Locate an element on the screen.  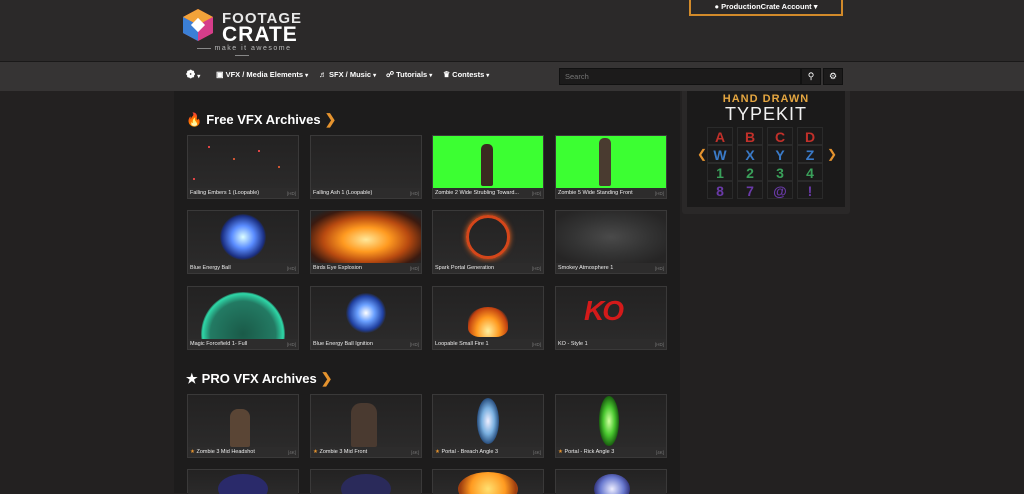
thumbnail-smoke is located at coordinates (611, 237).